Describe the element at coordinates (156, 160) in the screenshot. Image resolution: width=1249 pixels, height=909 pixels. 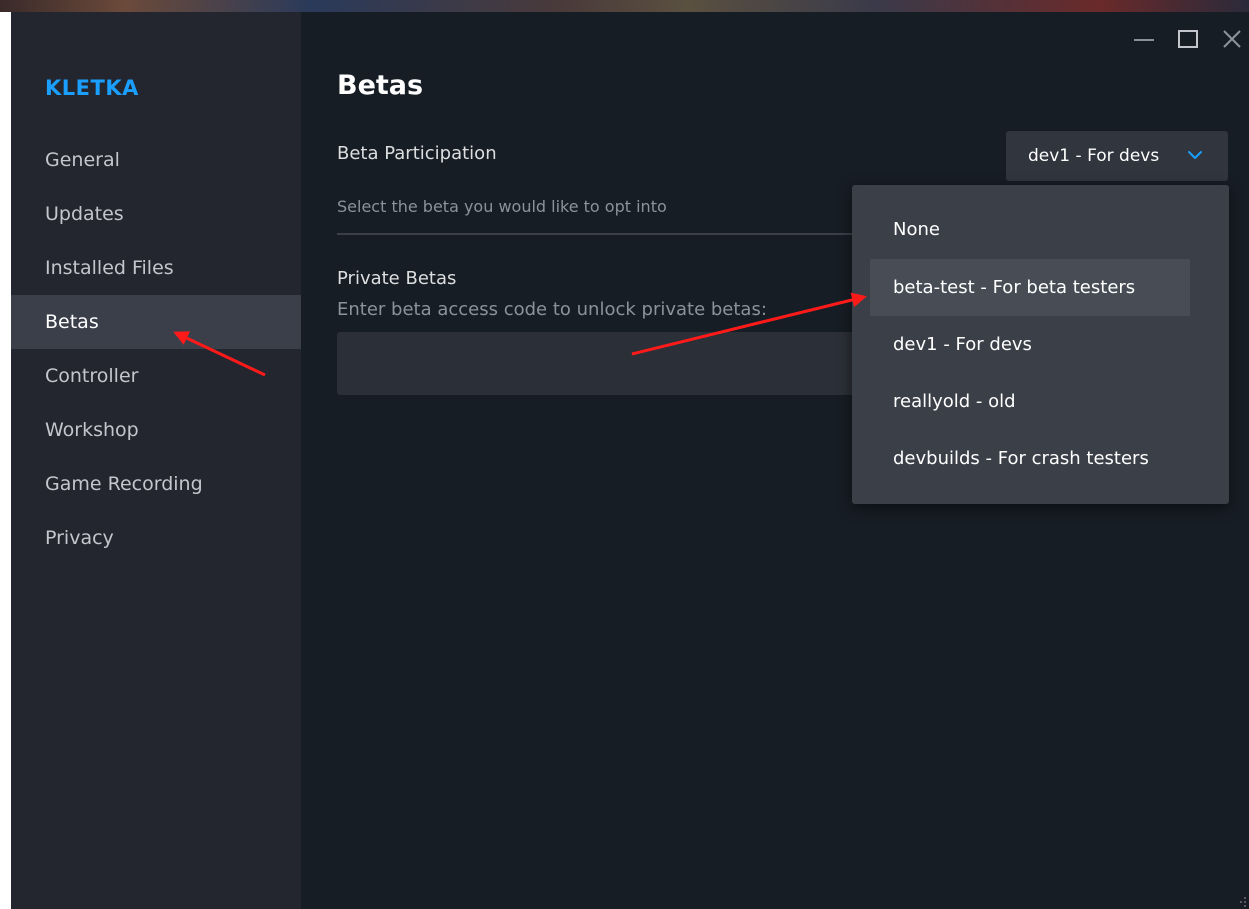
I see `sidebar-item-general: General` at that location.